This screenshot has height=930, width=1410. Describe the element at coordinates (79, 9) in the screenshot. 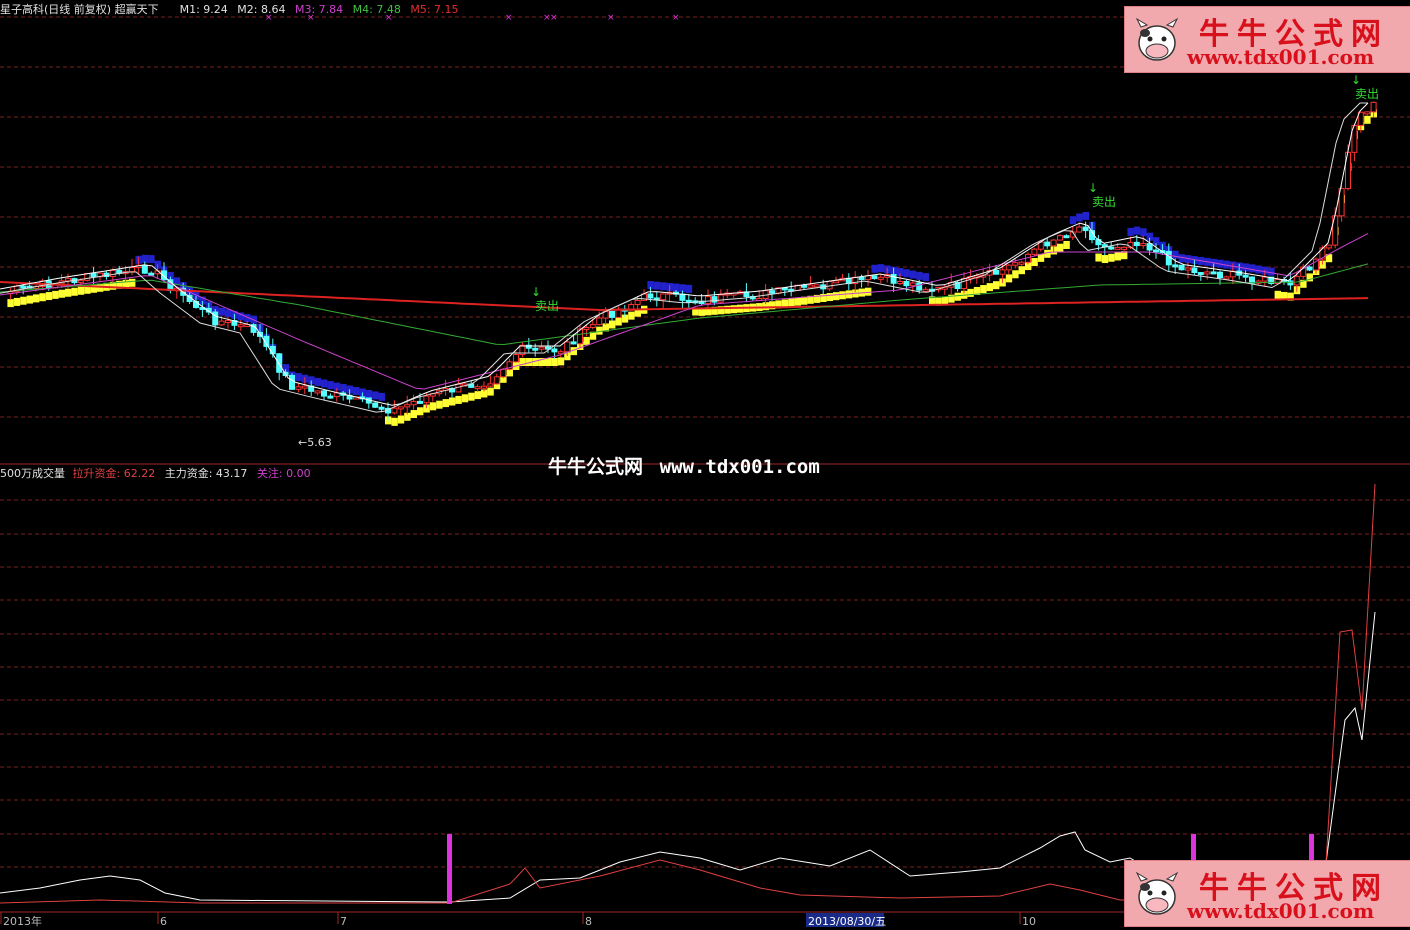

I see `stock-title: 星子高科(日线 前复权) 超赢天下` at that location.